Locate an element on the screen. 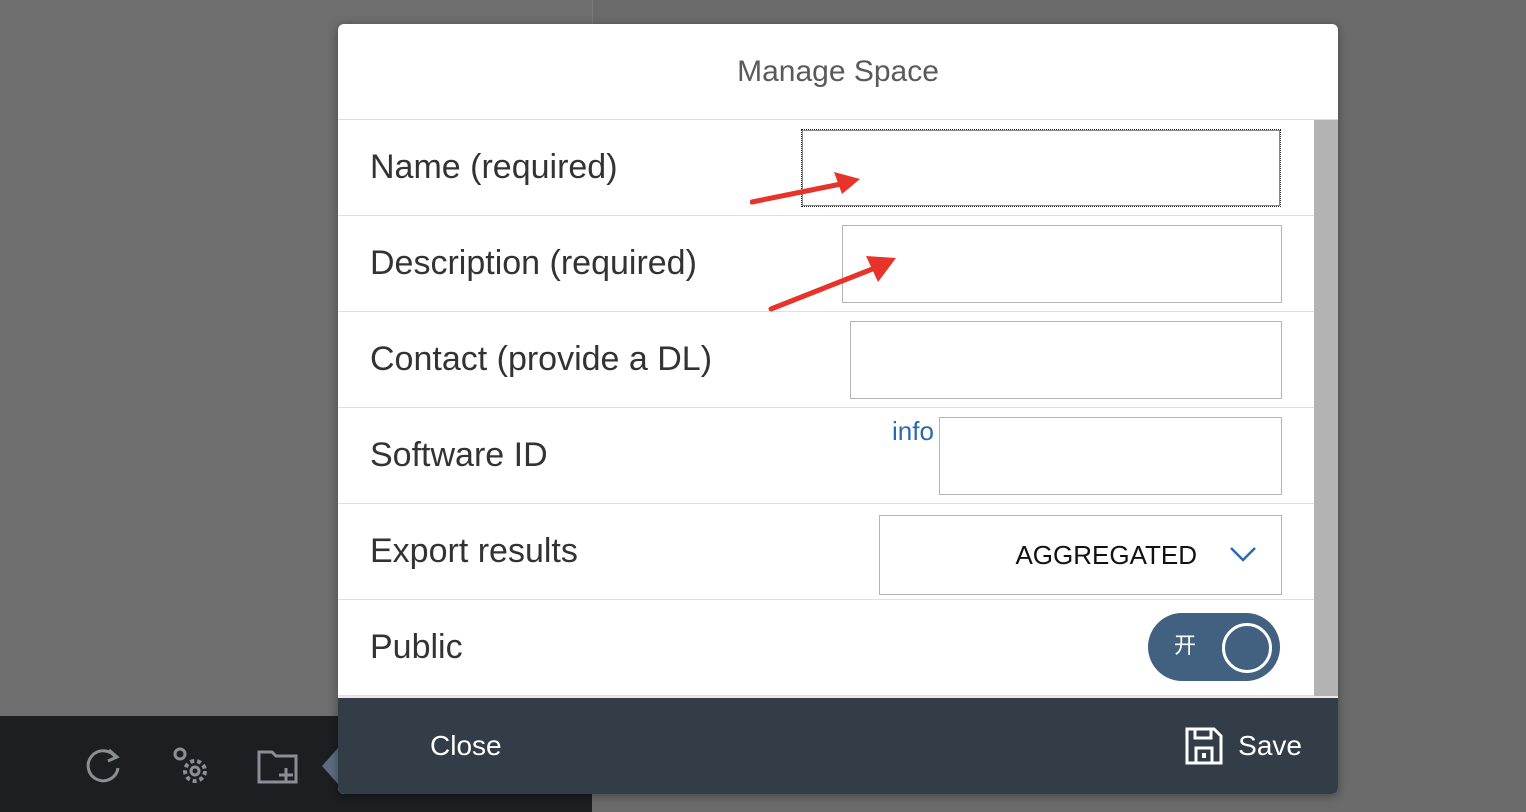 This screenshot has height=812, width=1526. public-row: Public 开 is located at coordinates (826, 648).